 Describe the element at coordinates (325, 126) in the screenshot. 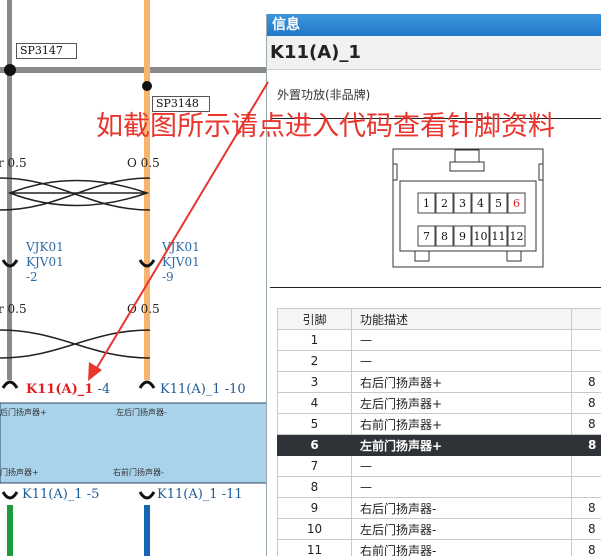

I see `annotation-text: 如截图所示请点进入代码查看针脚资料` at that location.